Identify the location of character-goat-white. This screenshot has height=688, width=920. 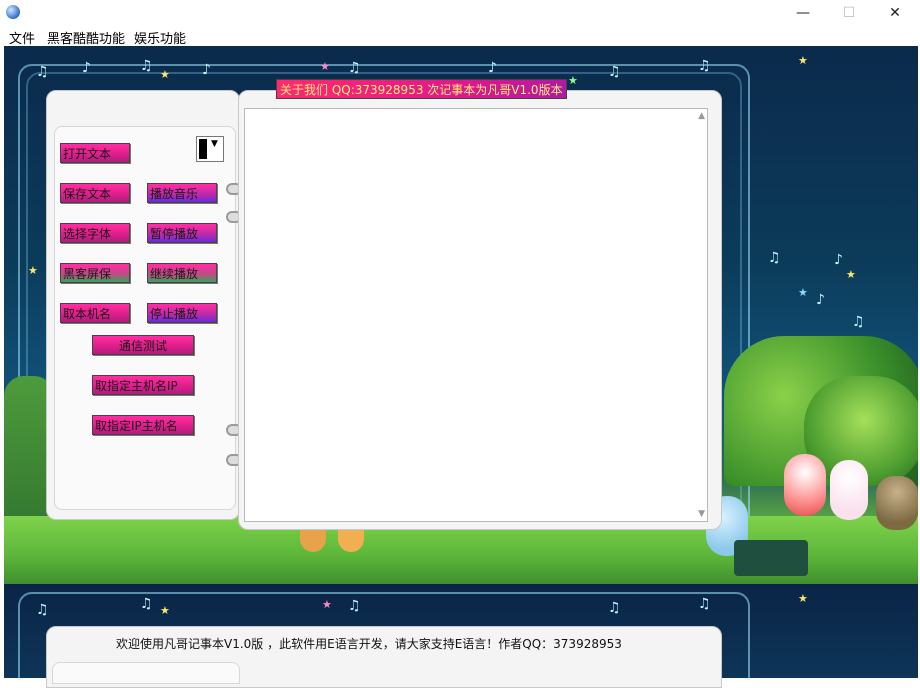
(849, 490).